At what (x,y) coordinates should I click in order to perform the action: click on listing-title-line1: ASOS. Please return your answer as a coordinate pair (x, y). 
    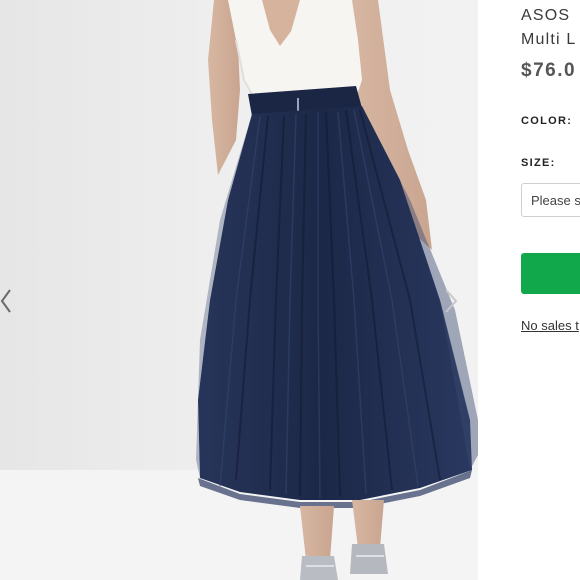
    Looking at the image, I should click on (546, 15).